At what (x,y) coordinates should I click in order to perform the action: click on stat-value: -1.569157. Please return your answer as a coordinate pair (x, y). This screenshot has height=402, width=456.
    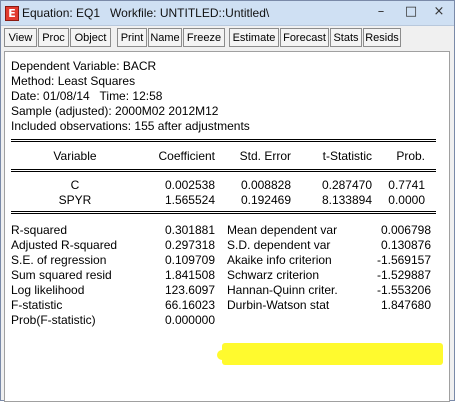
    Looking at the image, I should click on (403, 260).